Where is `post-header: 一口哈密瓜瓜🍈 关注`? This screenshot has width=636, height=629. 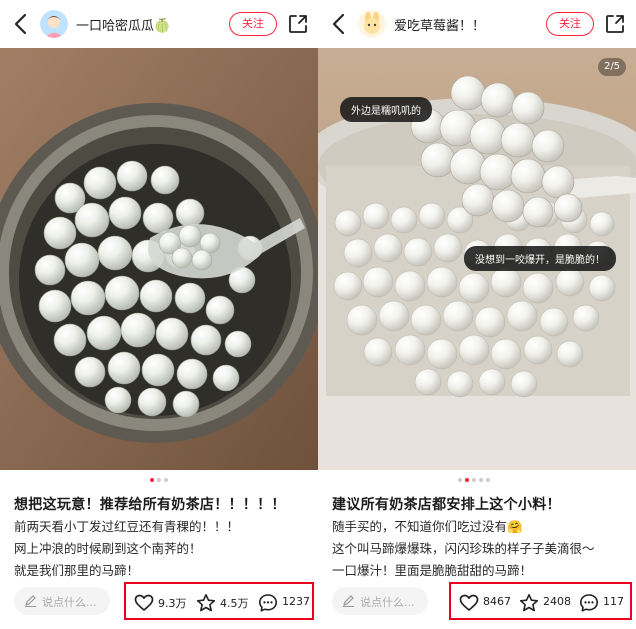
post-header: 一口哈密瓜瓜🍈 关注 is located at coordinates (159, 24).